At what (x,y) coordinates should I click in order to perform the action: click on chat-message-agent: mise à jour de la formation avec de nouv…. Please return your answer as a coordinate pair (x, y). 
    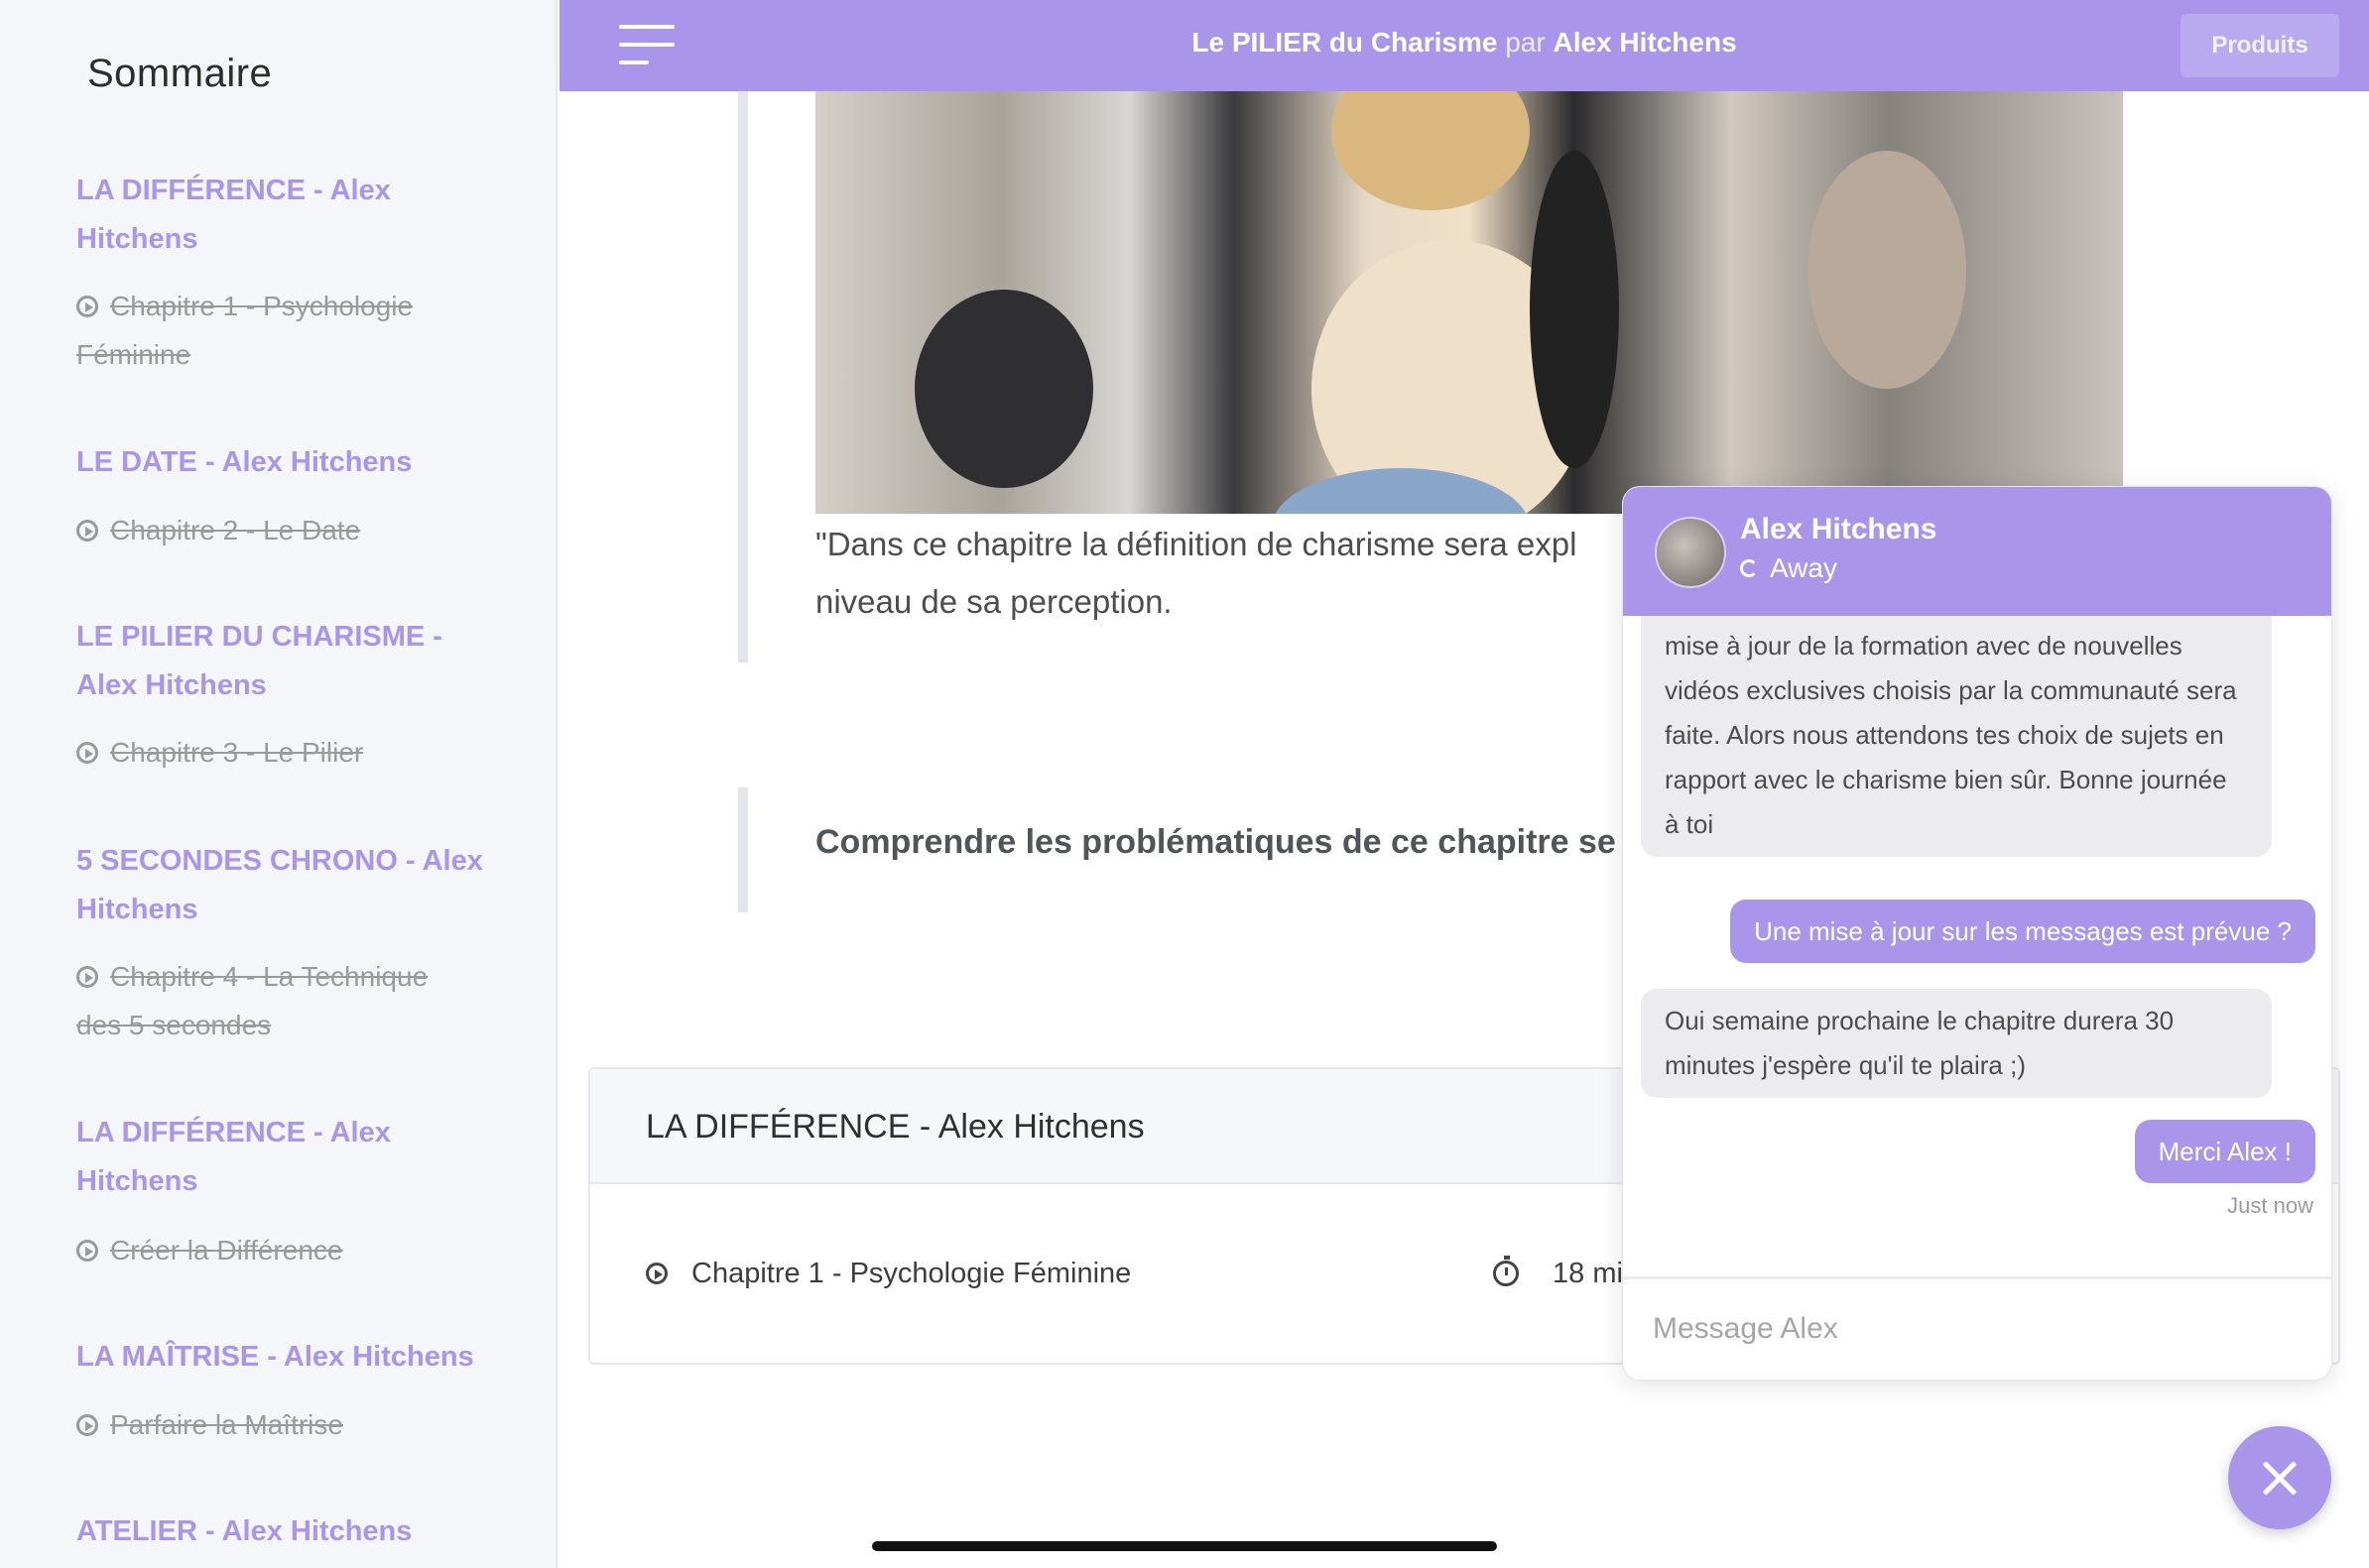
    Looking at the image, I should click on (1956, 736).